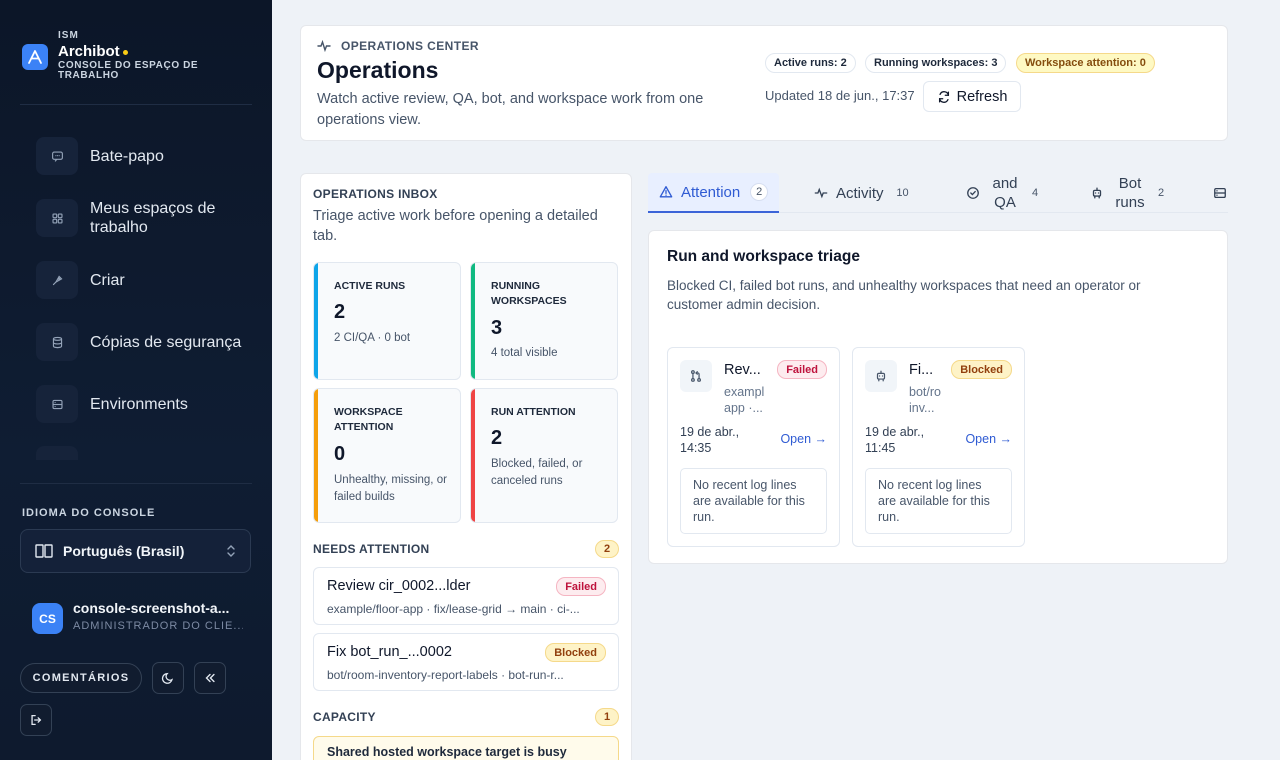  Describe the element at coordinates (497, 328) in the screenshot. I see `stat-value: 3` at that location.